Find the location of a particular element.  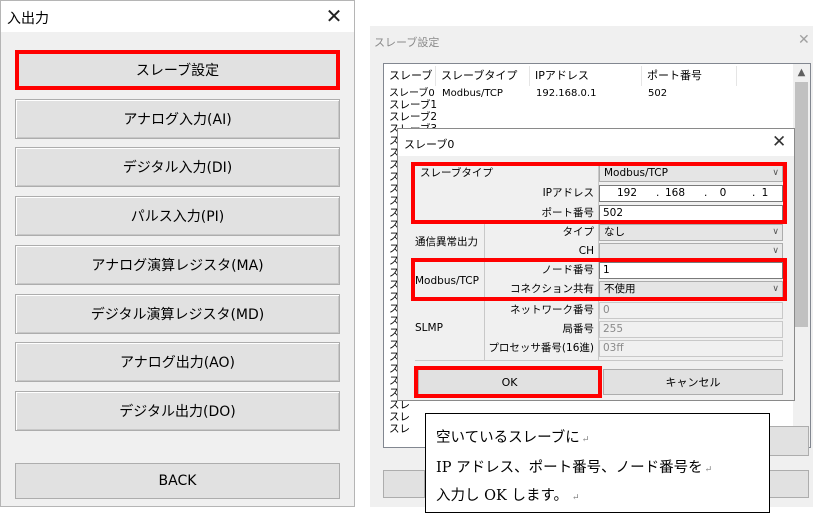

type-select: なし ∨ is located at coordinates (691, 232).